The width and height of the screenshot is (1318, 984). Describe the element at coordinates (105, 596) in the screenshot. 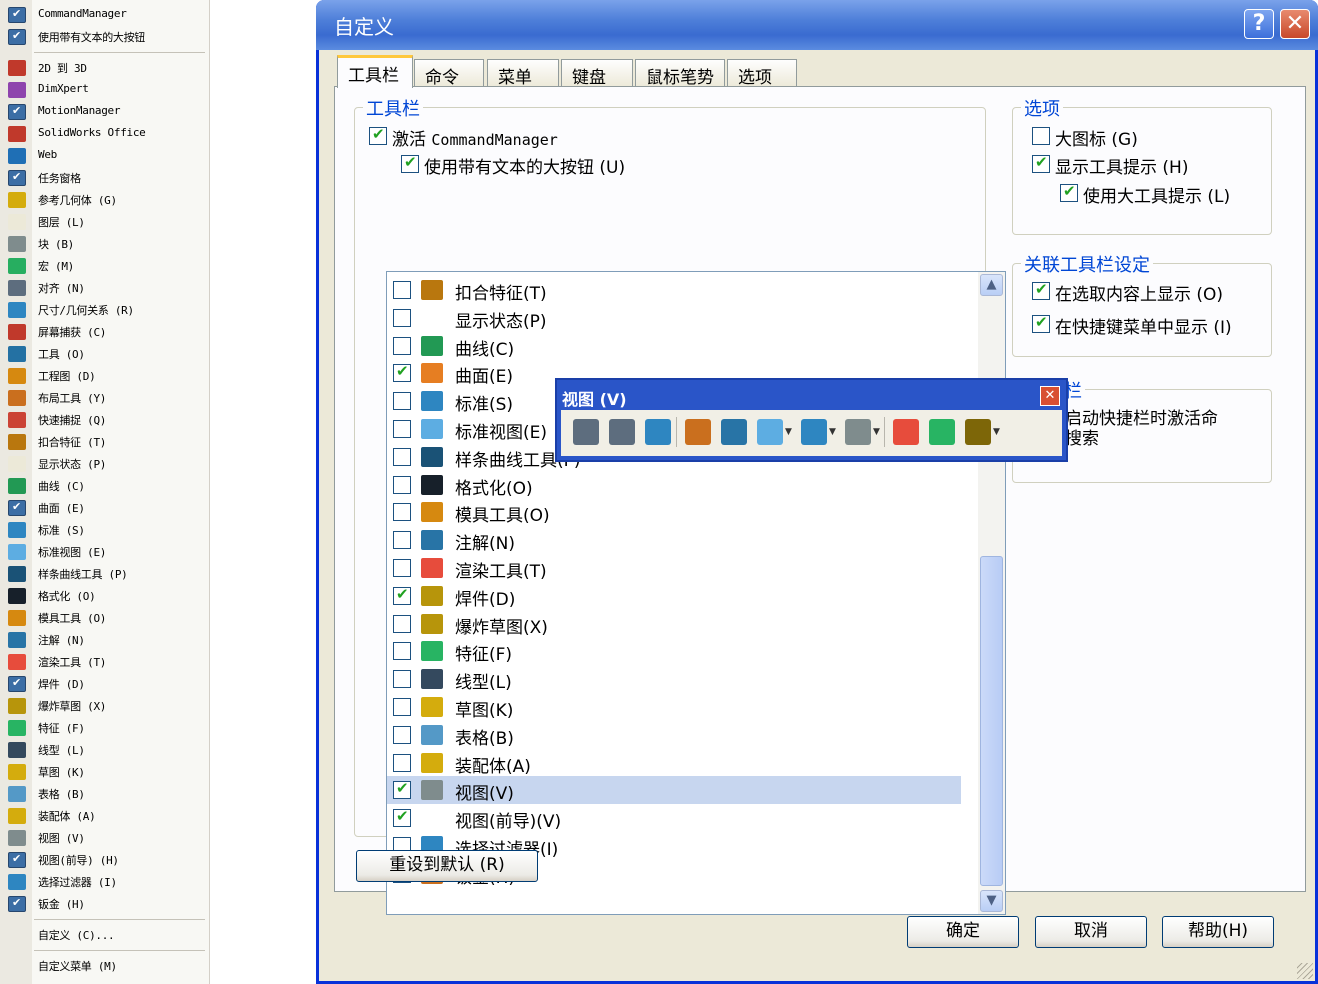

I see `menu-item: 格式化 (O)` at that location.